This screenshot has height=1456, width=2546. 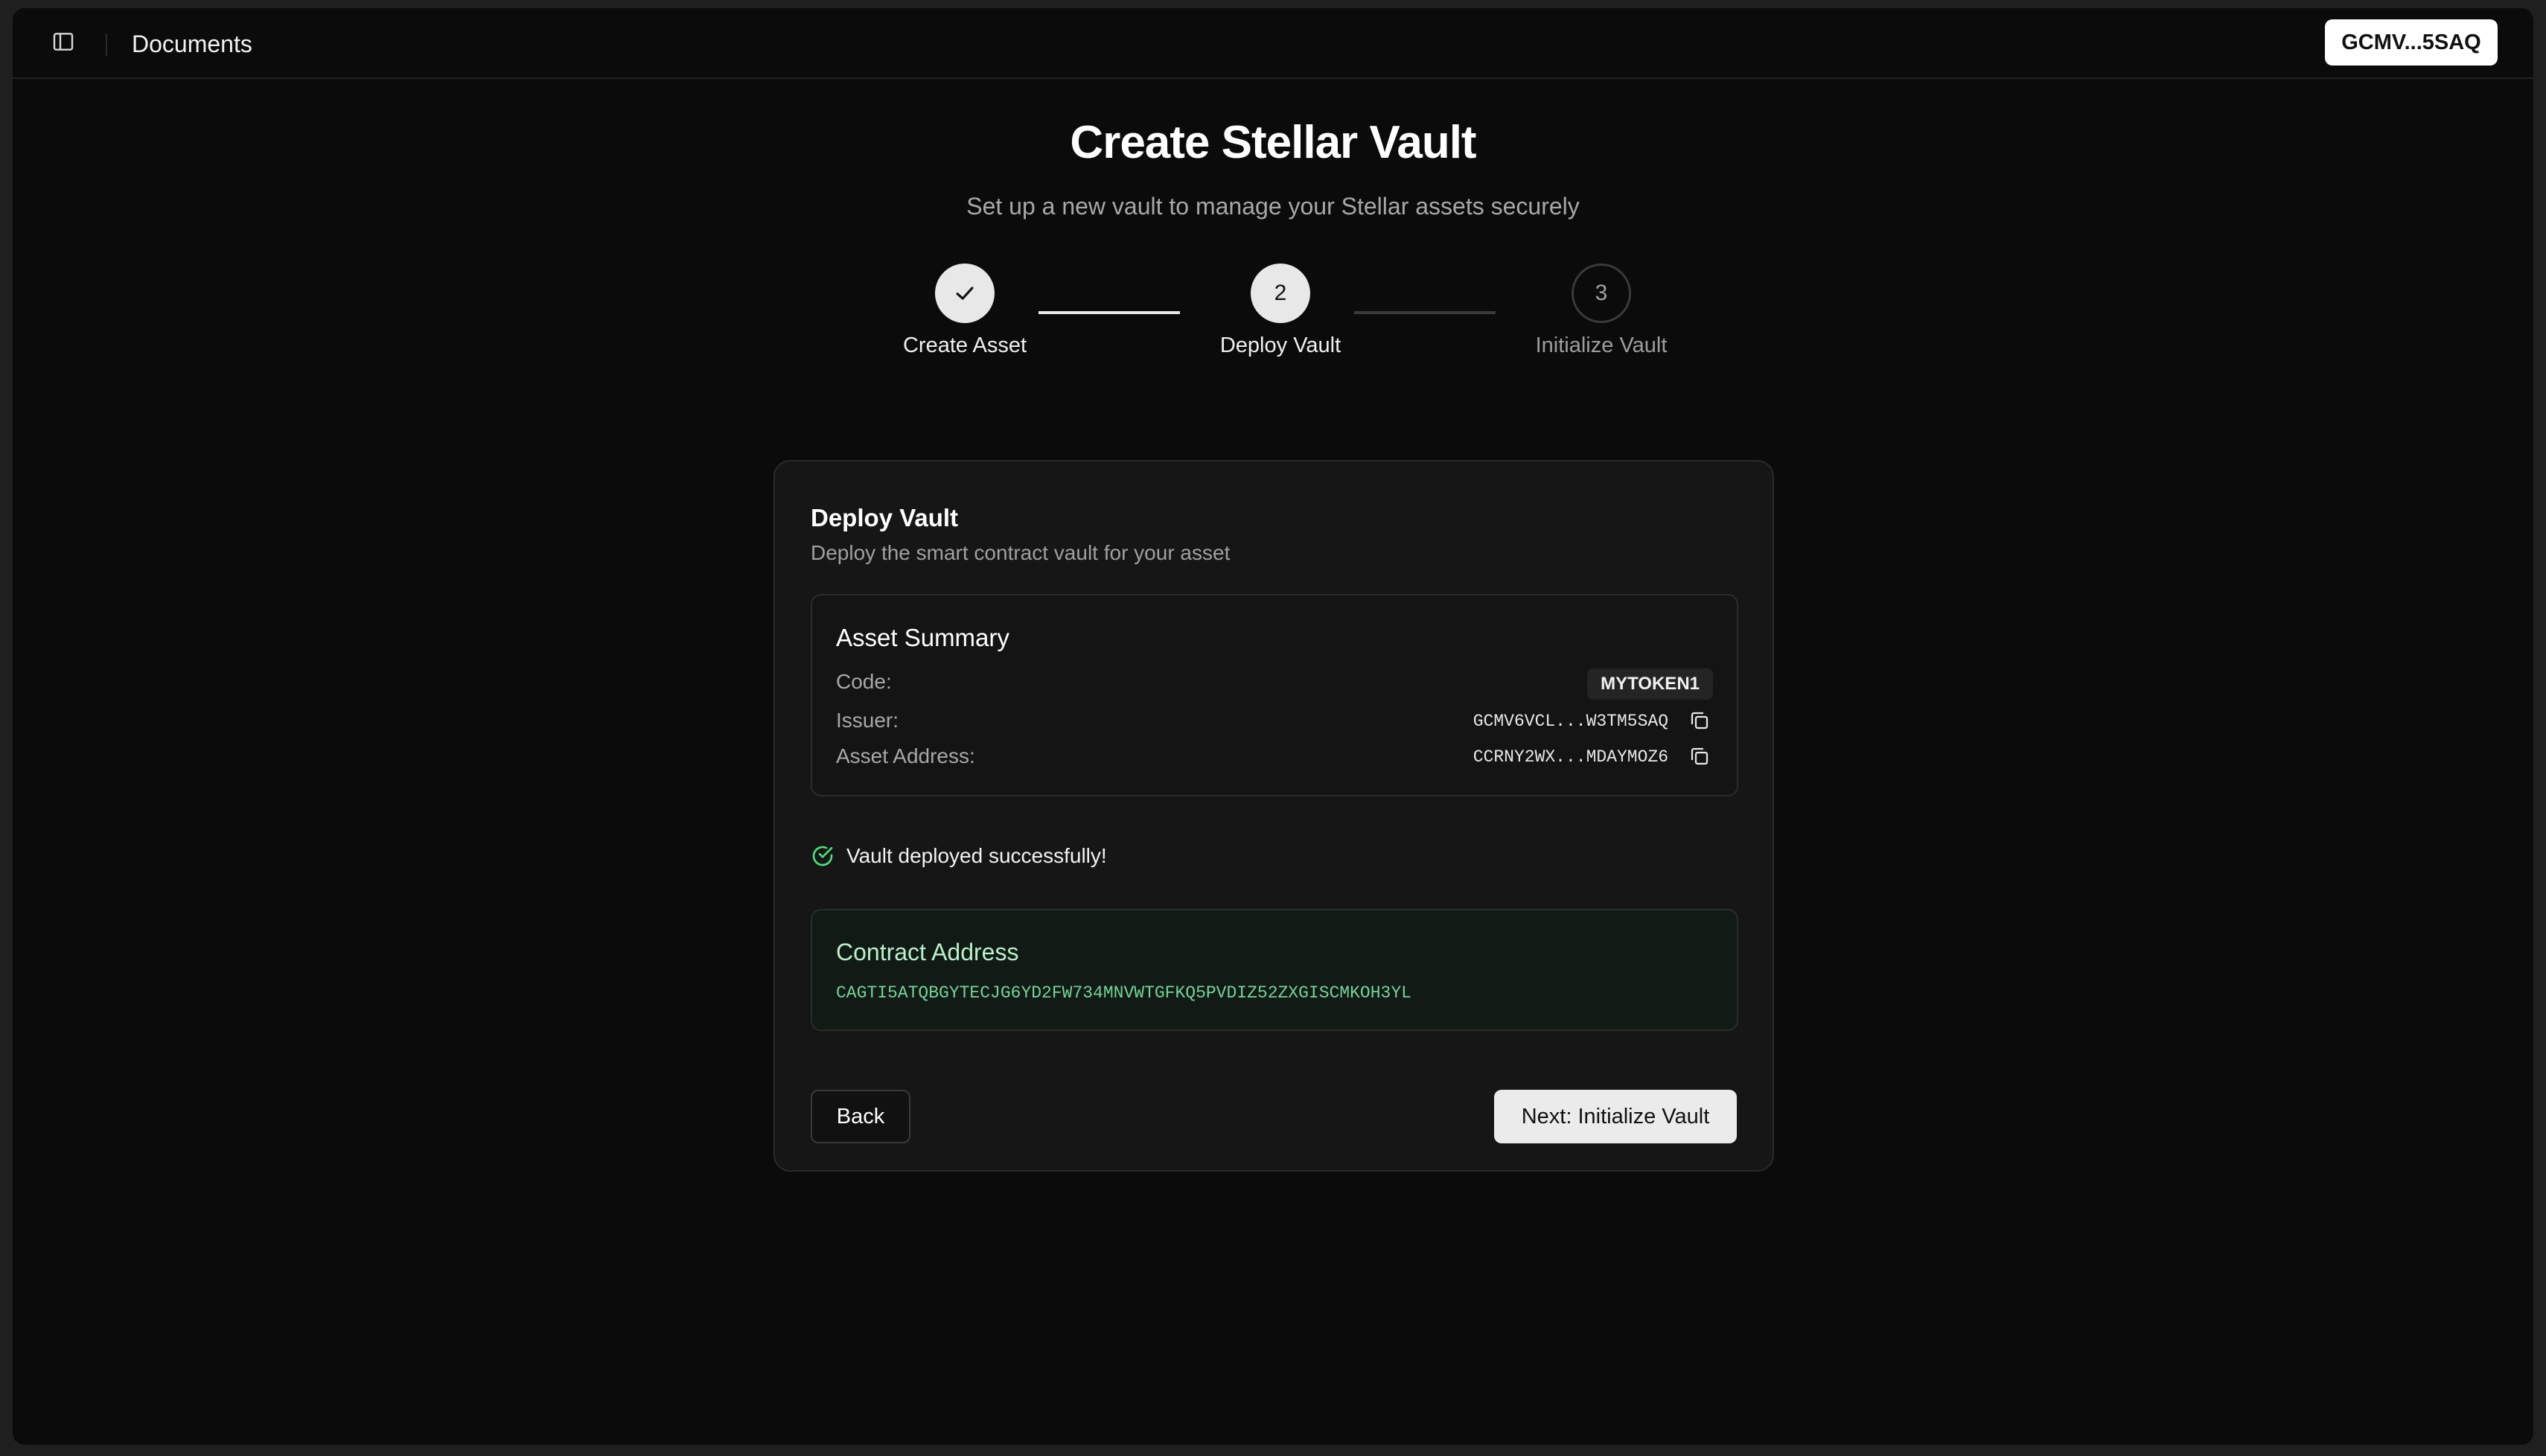 What do you see at coordinates (868, 720) in the screenshot?
I see `issuer-label: Issuer:` at bounding box center [868, 720].